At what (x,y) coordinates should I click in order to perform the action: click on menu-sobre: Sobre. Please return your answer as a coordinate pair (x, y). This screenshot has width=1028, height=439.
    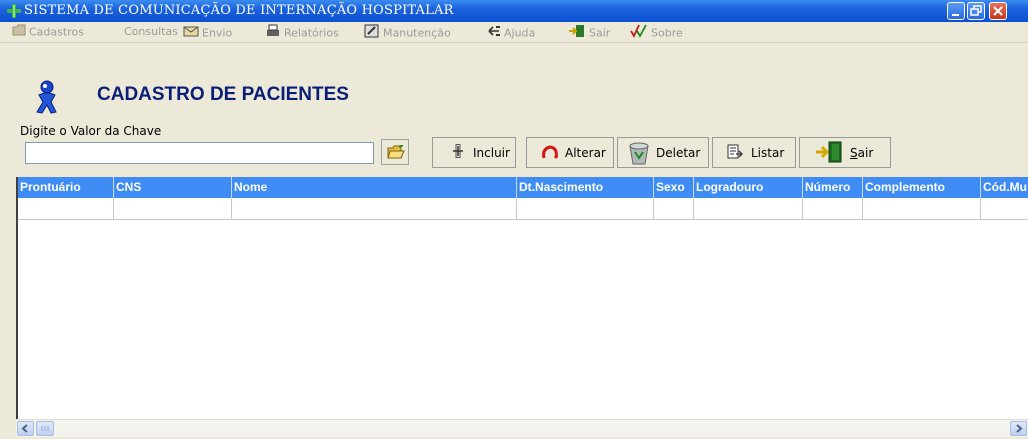
    Looking at the image, I should click on (656, 32).